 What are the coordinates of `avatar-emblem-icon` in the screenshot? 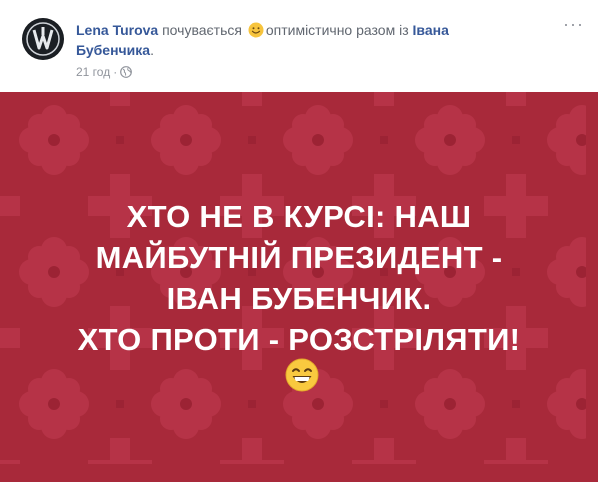 It's located at (43, 39).